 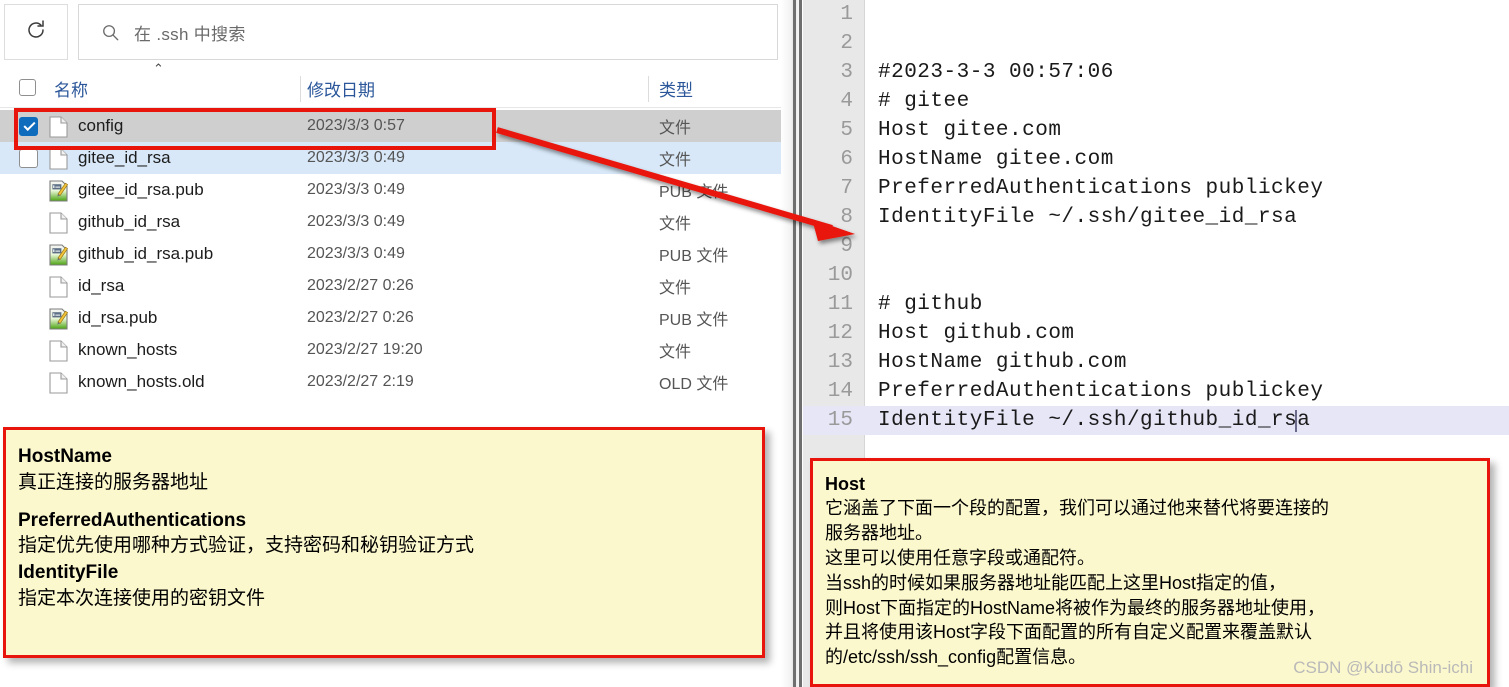 I want to click on code-line-text: HostName github.com, so click(x=1002, y=362).